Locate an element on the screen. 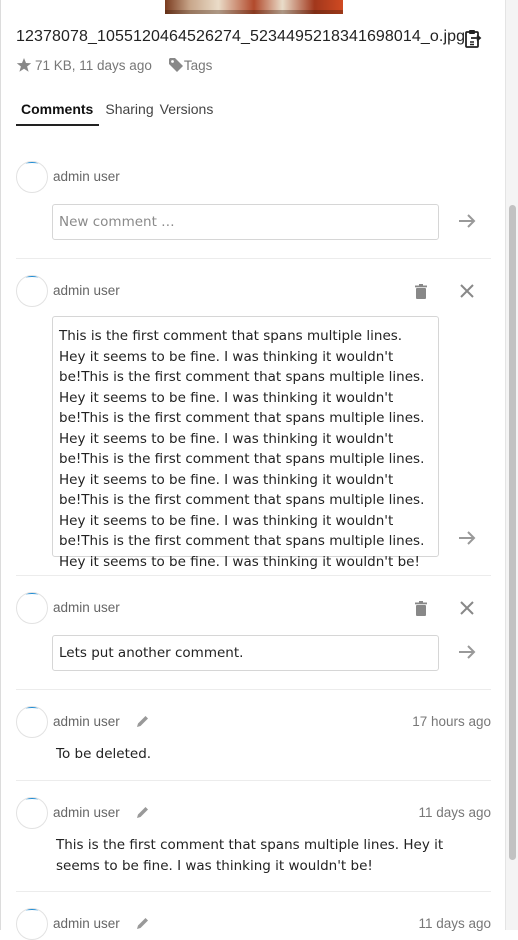 The width and height of the screenshot is (518, 940). scrollbar is located at coordinates (511, 465).